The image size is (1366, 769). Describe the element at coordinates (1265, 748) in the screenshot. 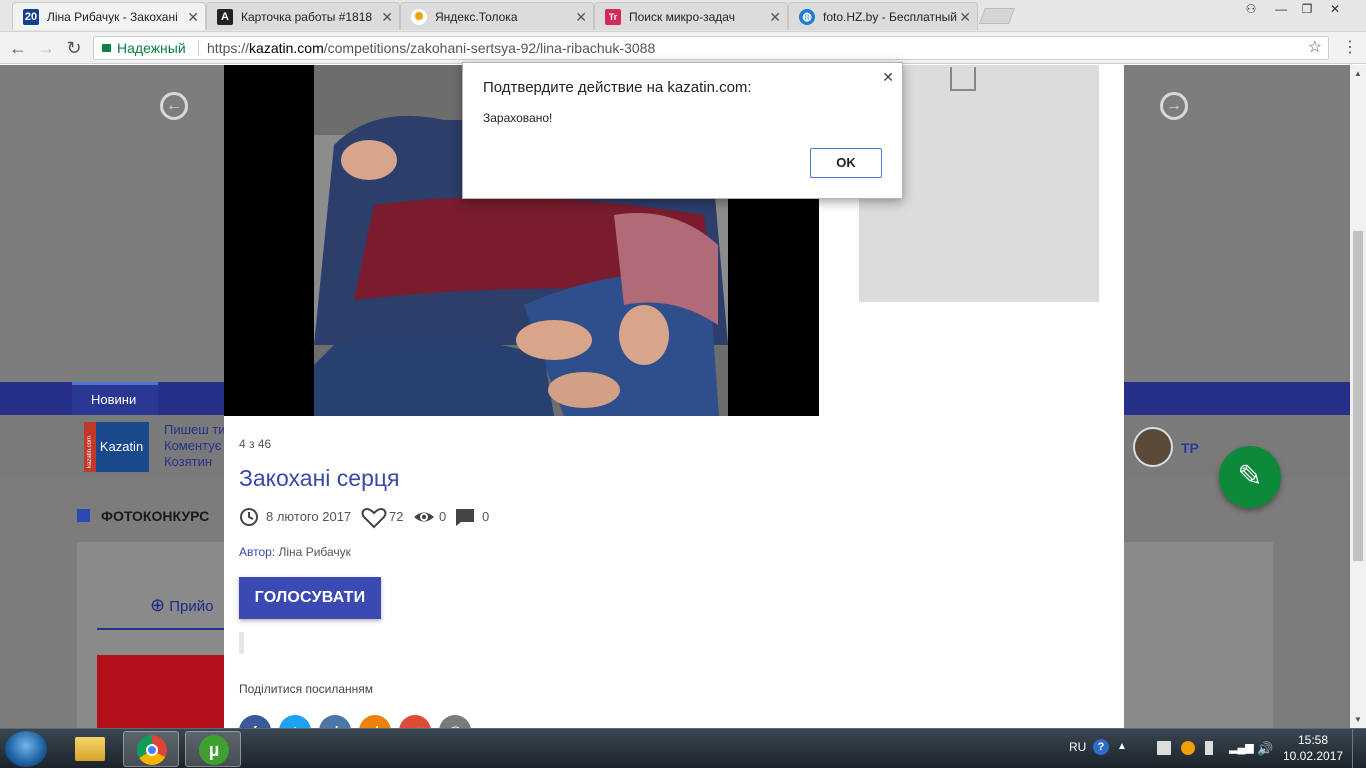

I see `volume-icon: 🔊` at that location.